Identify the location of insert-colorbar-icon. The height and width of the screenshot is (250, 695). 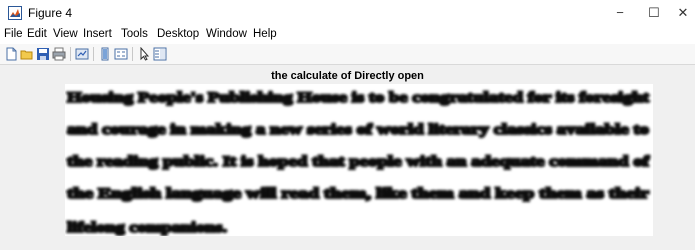
(105, 54).